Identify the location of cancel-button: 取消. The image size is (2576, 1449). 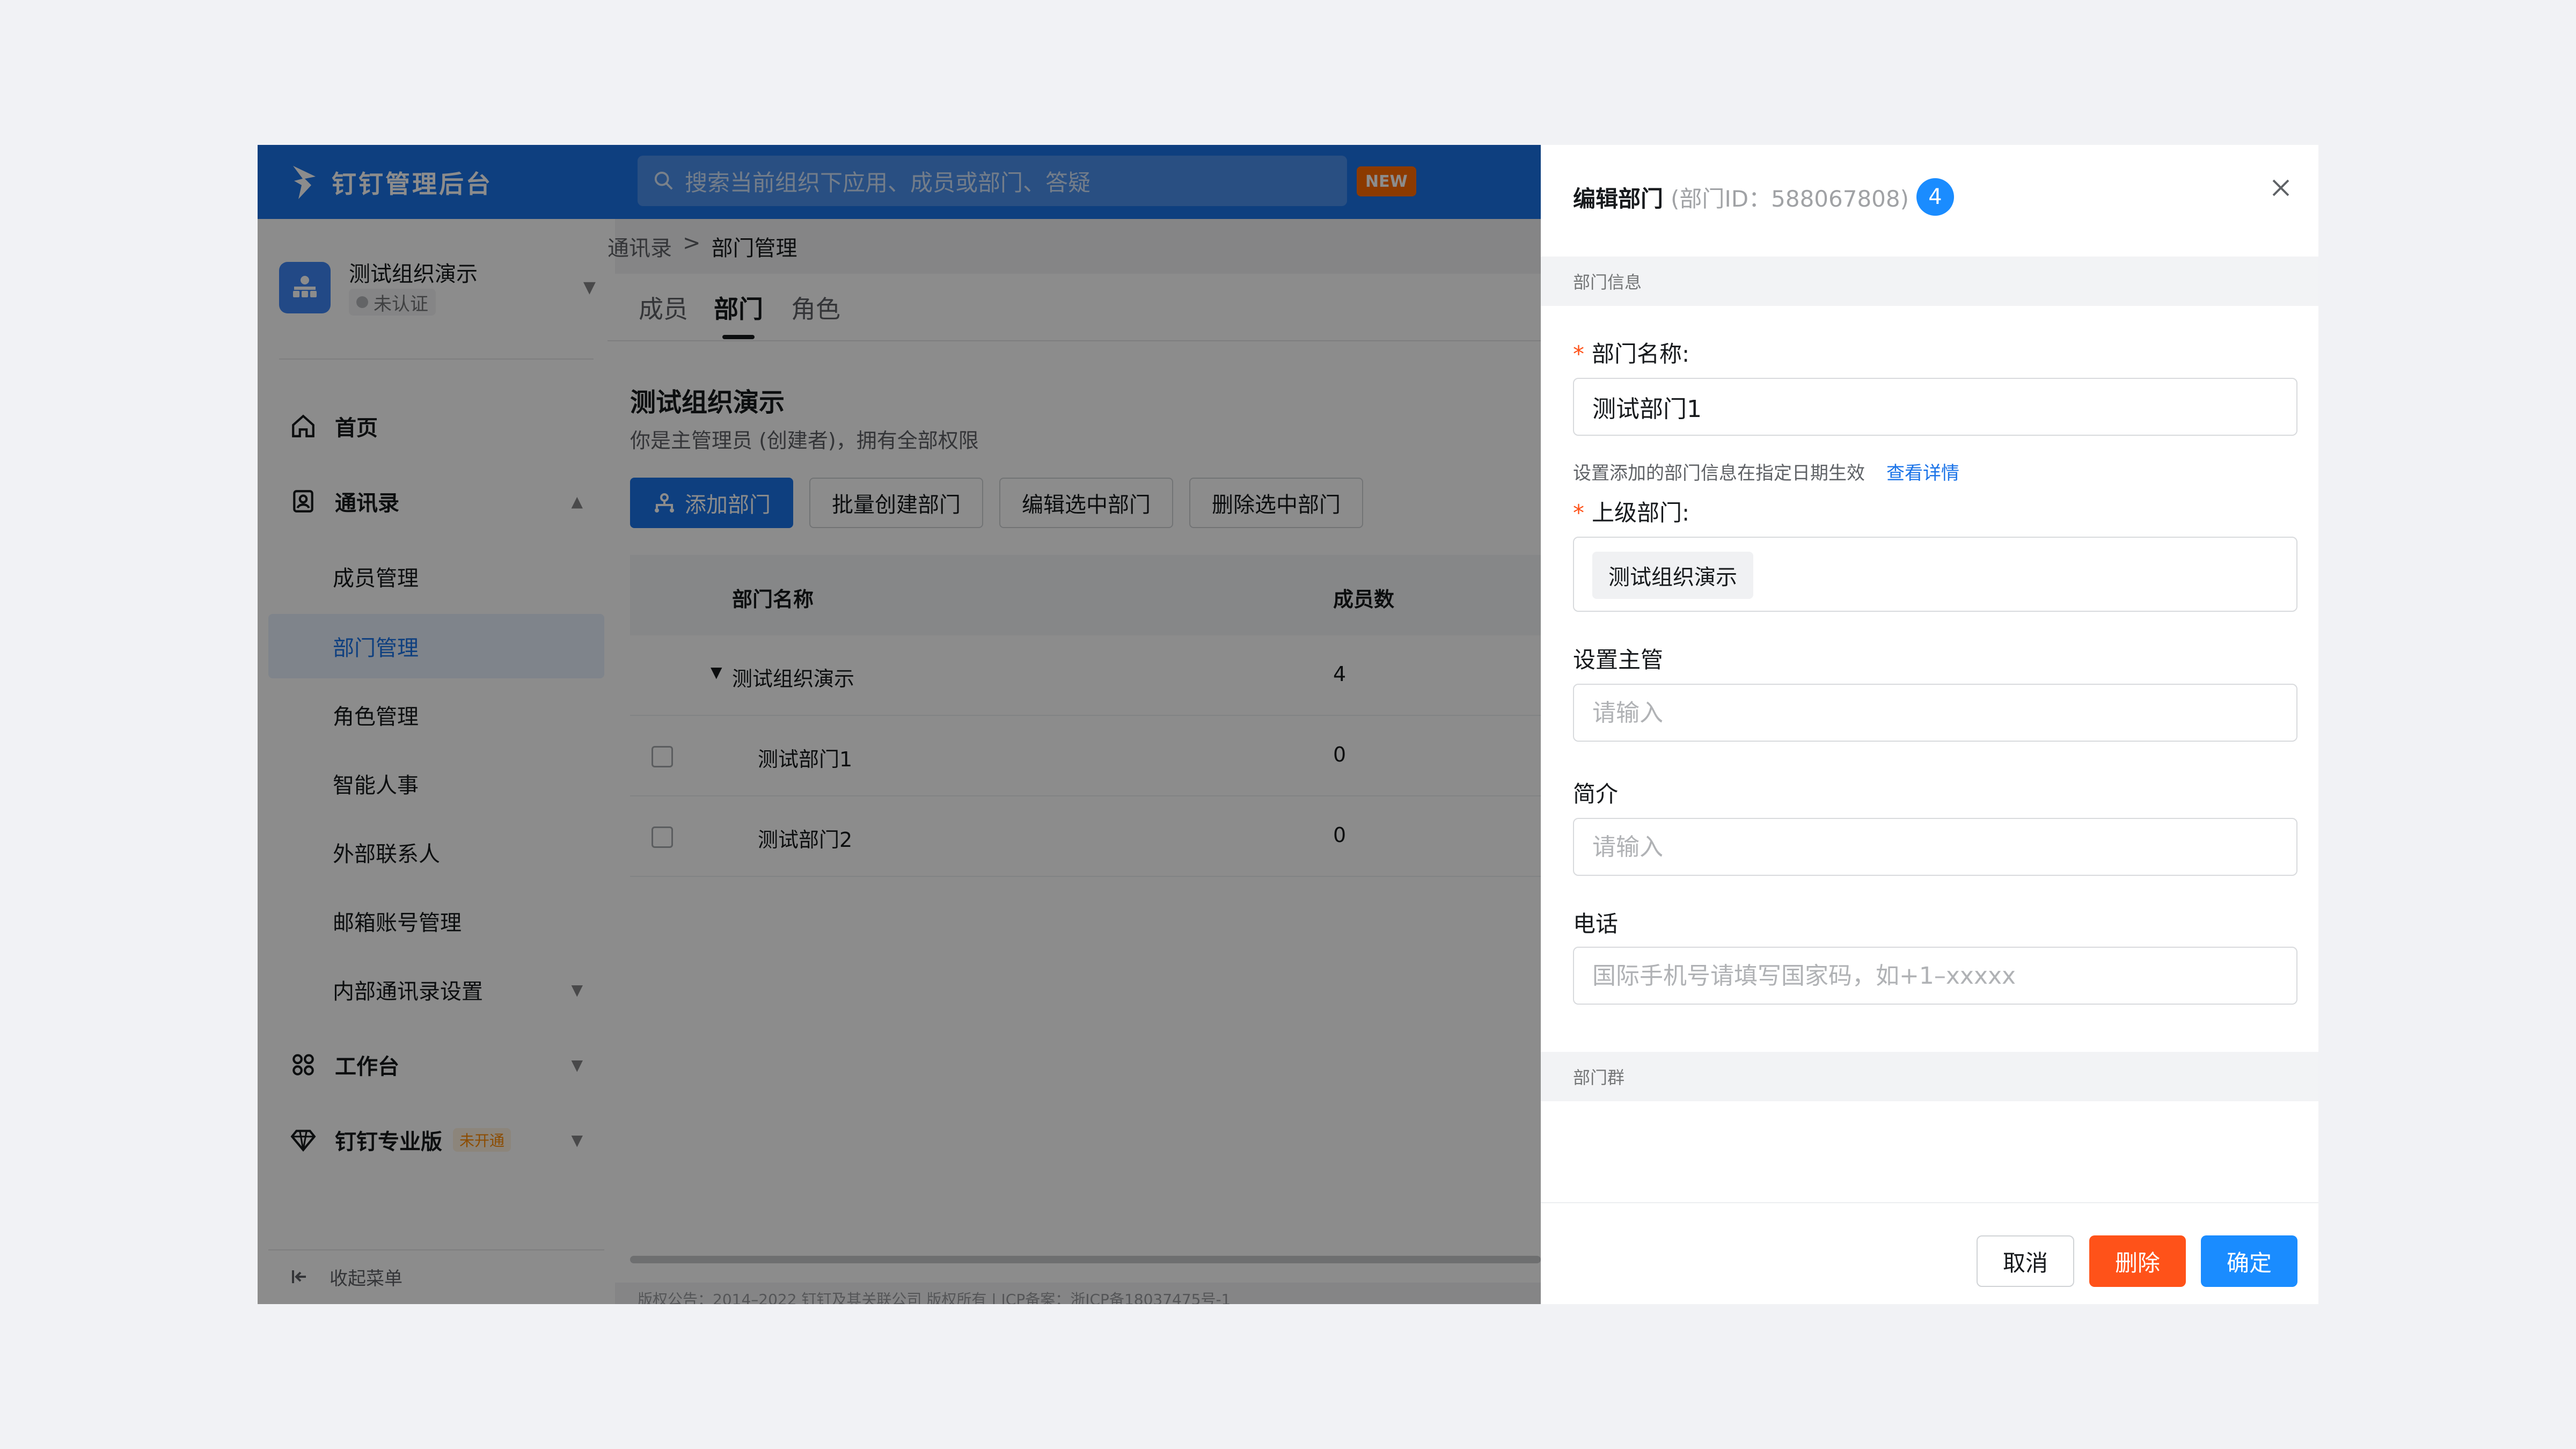
(2025, 1261).